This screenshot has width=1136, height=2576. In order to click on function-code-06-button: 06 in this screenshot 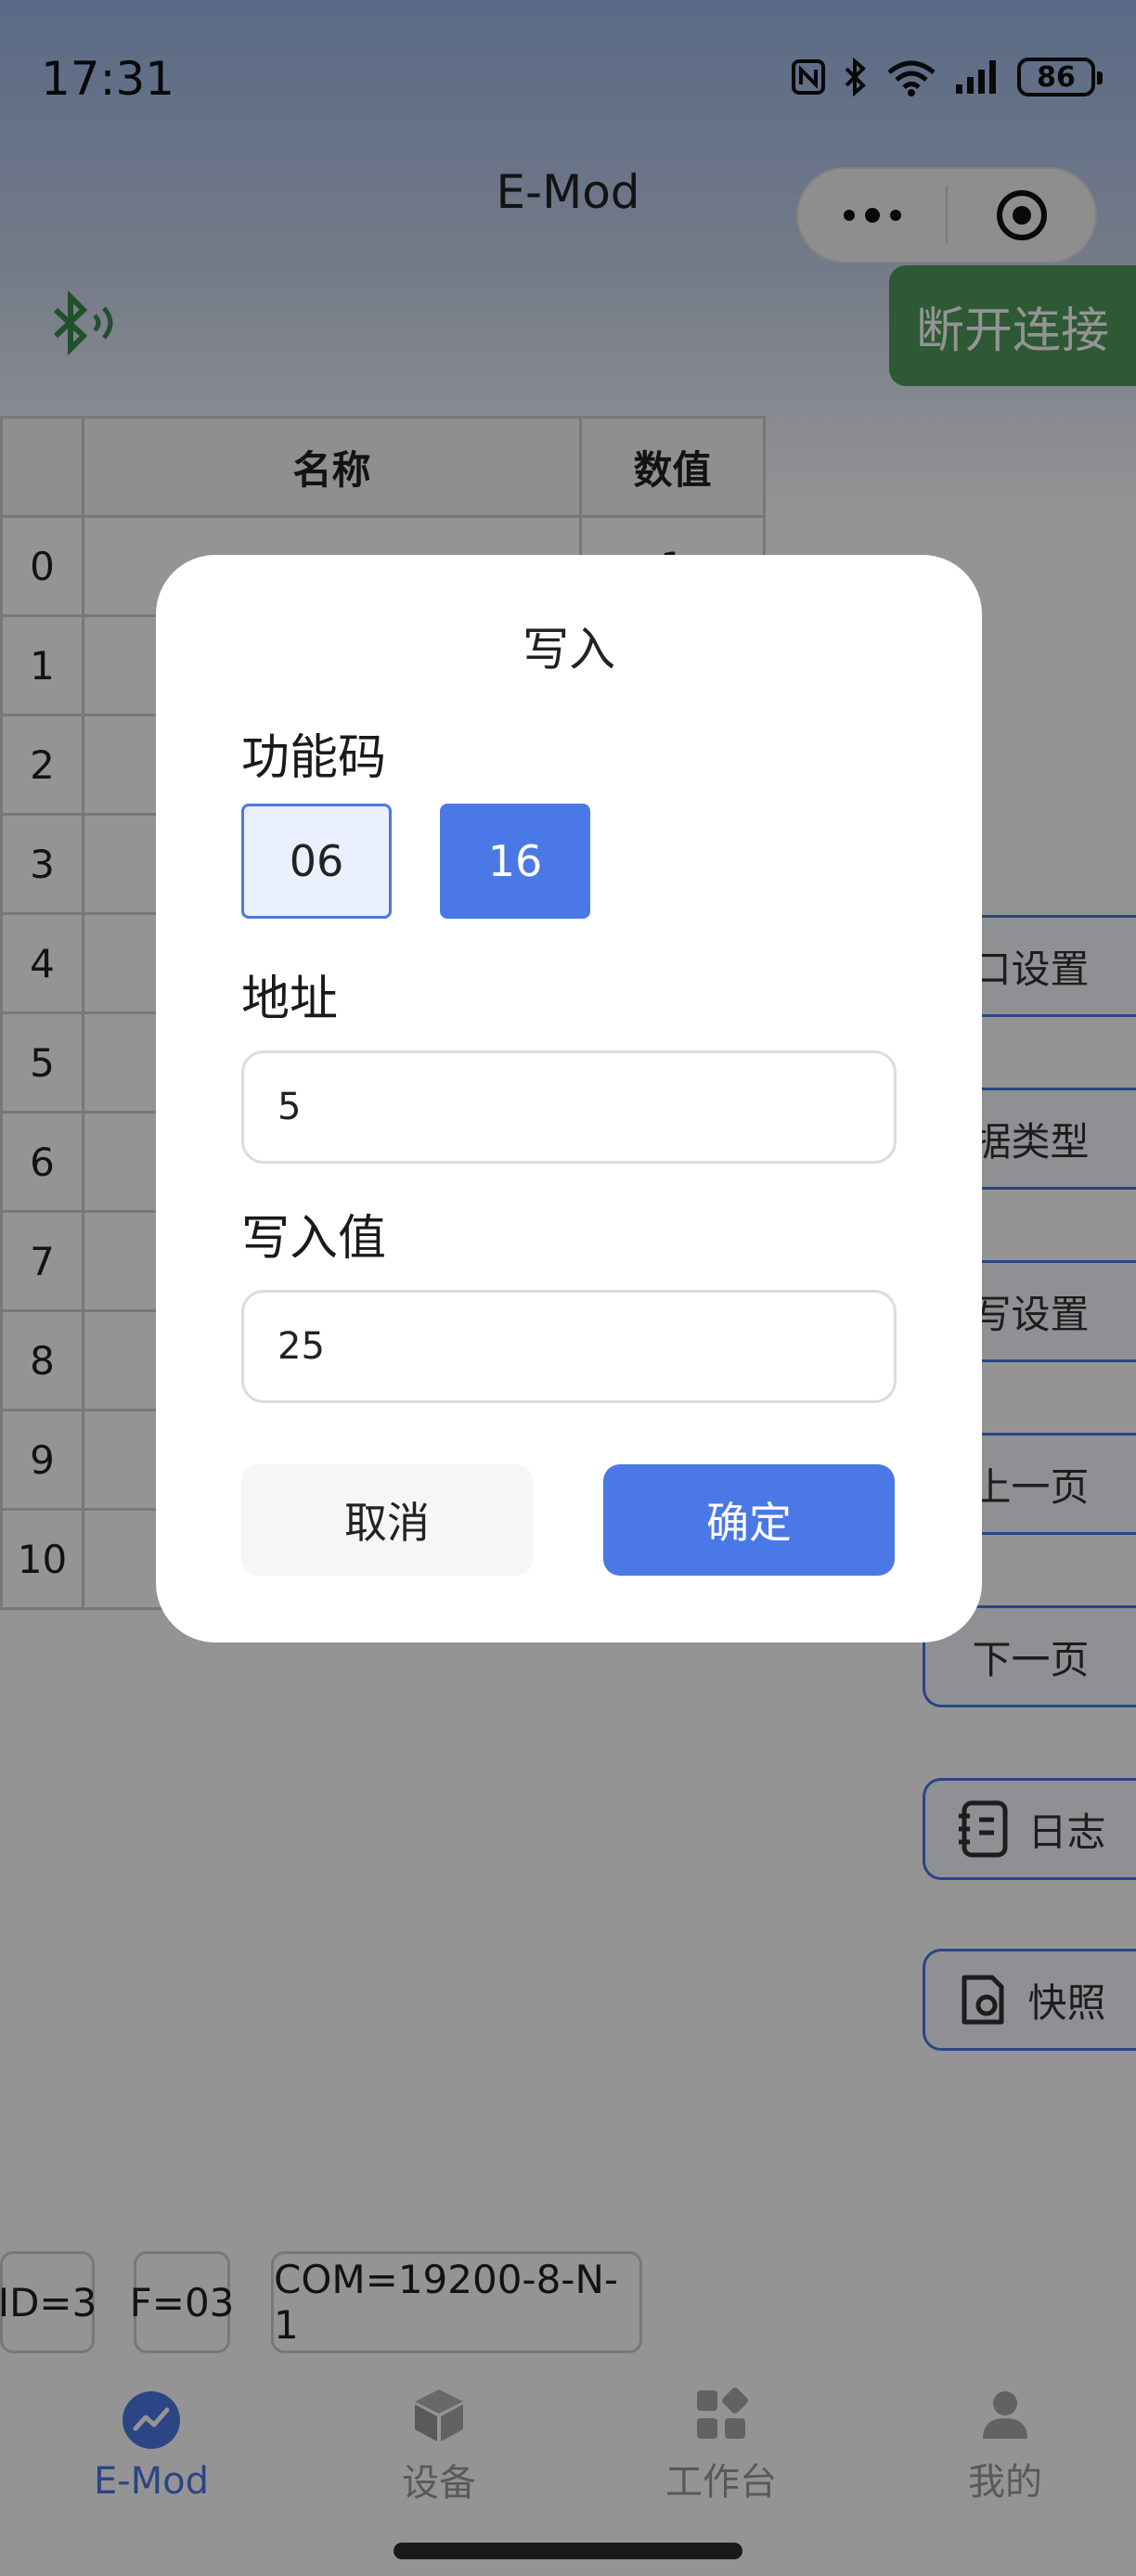, I will do `click(316, 862)`.